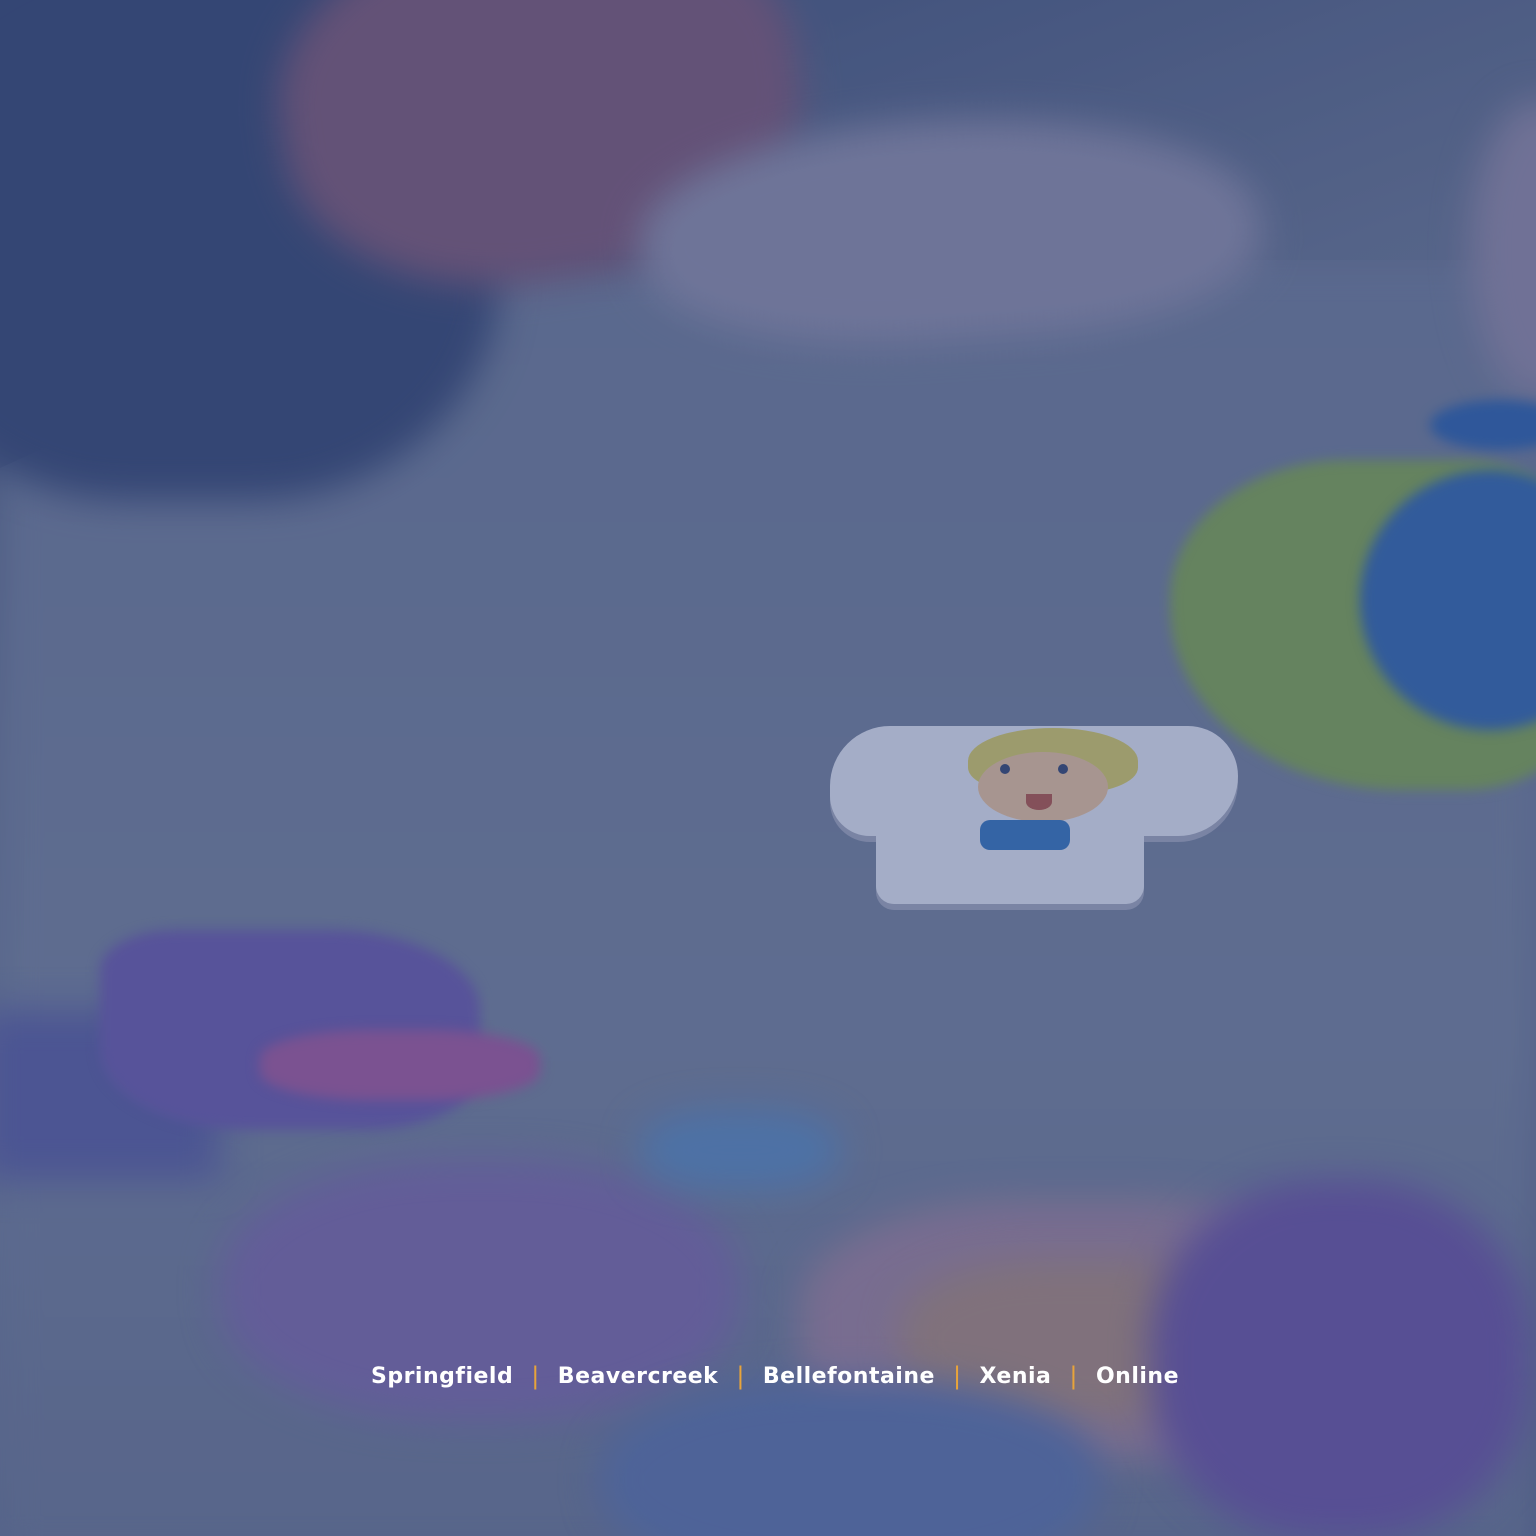 This screenshot has width=1536, height=1536. I want to click on location-xenia: Xenia, so click(1016, 1376).